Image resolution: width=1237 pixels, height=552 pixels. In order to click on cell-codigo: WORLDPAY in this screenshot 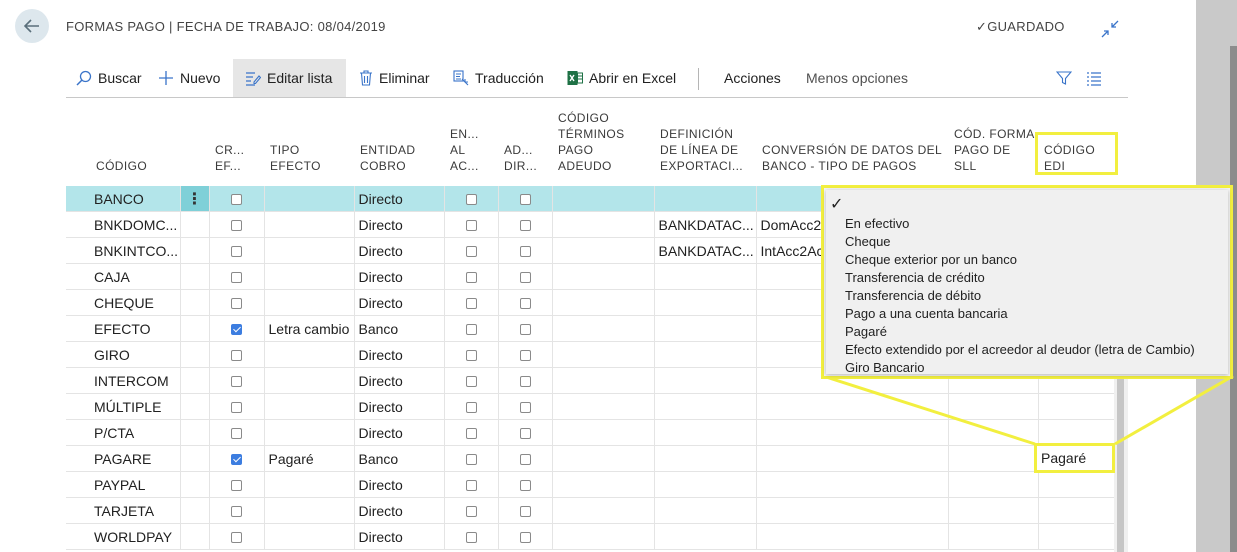, I will do `click(135, 536)`.